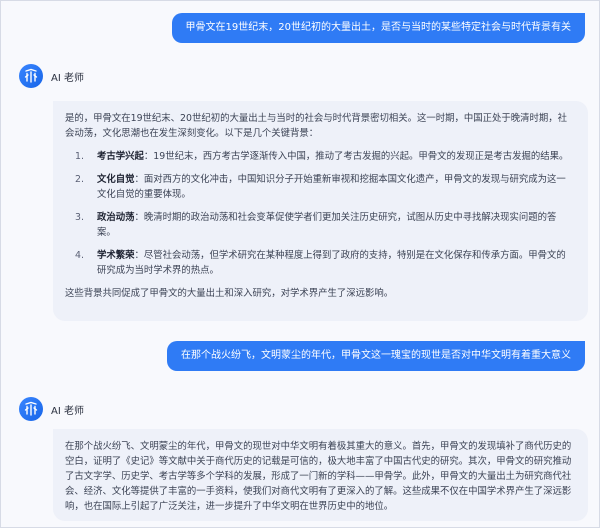  Describe the element at coordinates (116, 217) in the screenshot. I see `list-item-title: 政治动荡` at that location.